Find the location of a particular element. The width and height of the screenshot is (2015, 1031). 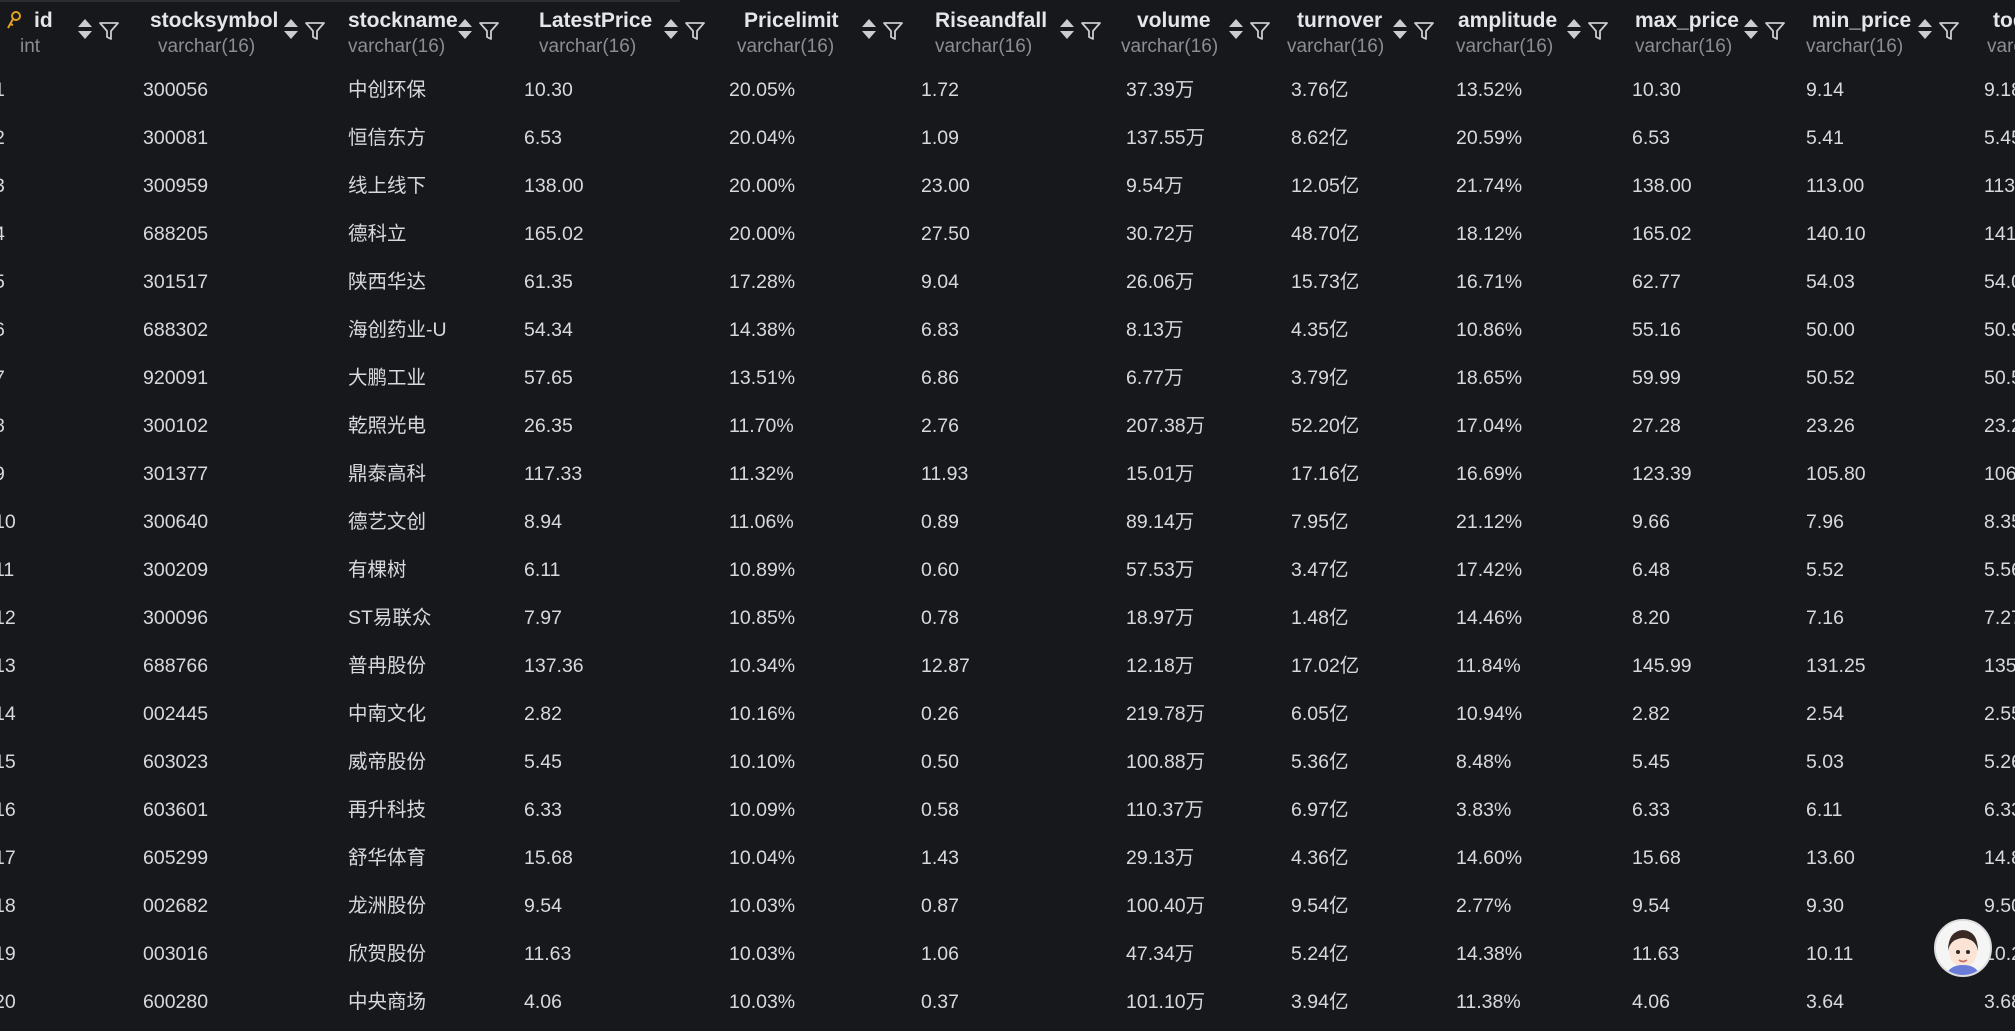

table-cell: 3.94亿 is located at coordinates (1319, 1002).